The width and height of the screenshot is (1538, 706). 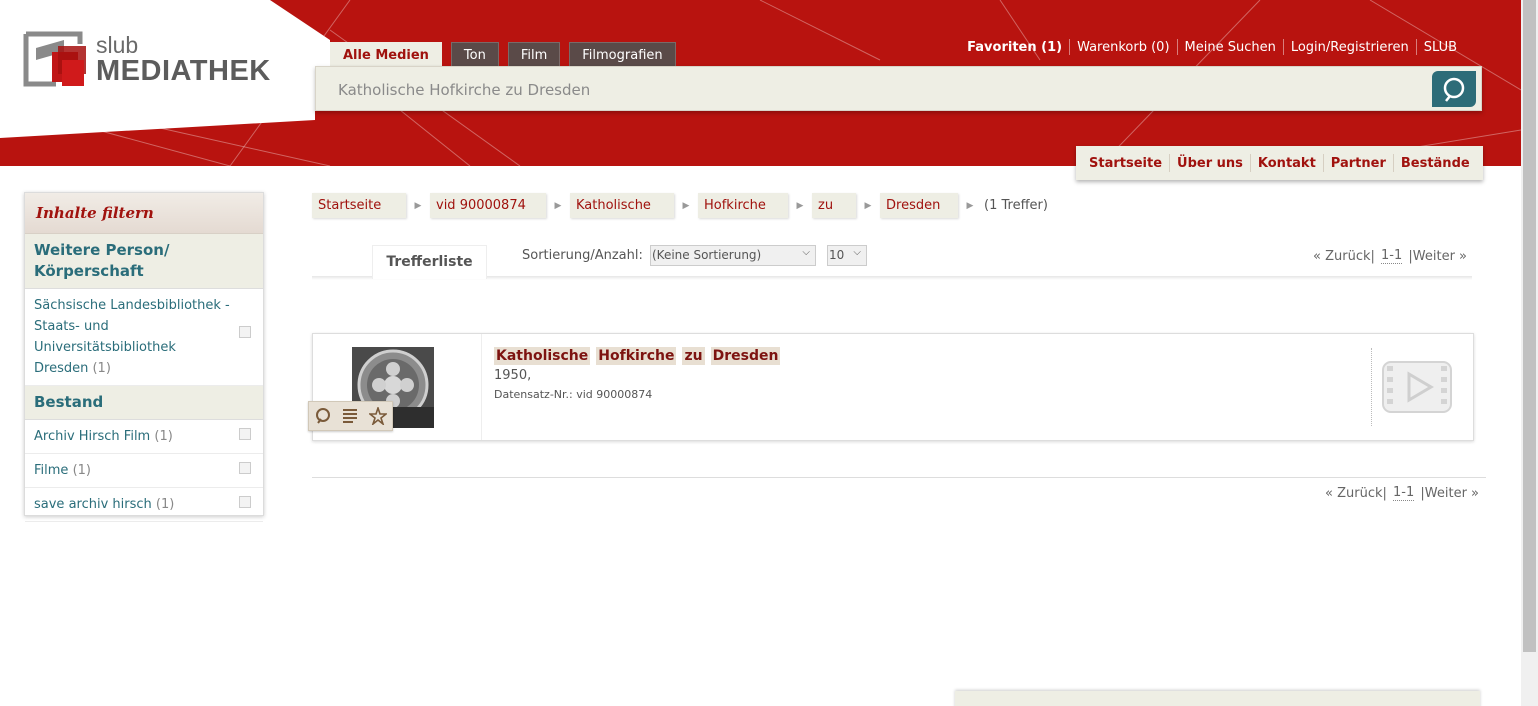 I want to click on breadcrumb-item: Katholische, so click(x=622, y=205).